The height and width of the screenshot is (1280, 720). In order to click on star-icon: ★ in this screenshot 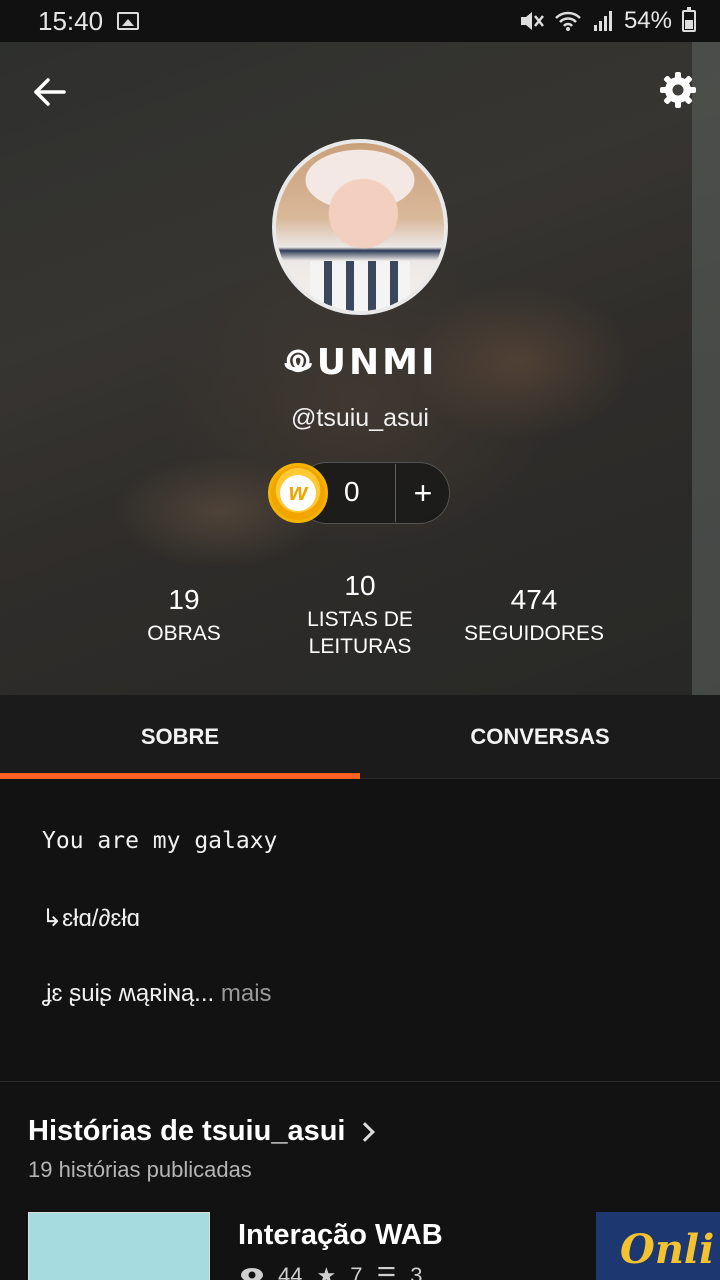, I will do `click(326, 1271)`.